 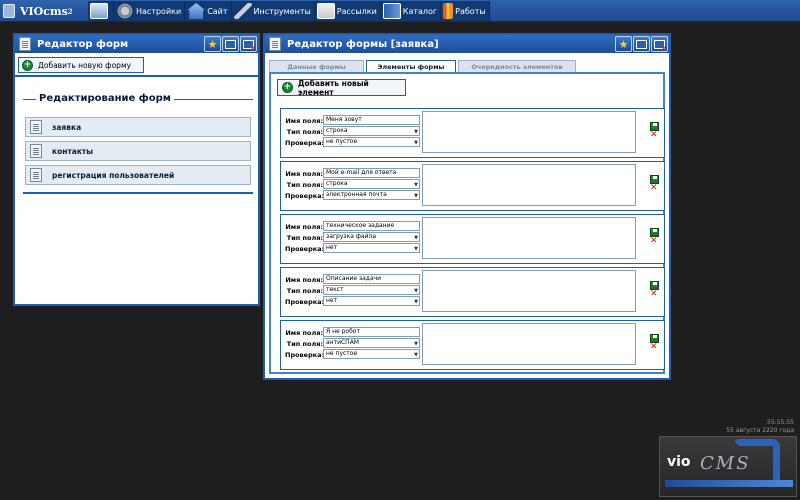 What do you see at coordinates (138, 127) in the screenshot?
I see `form-item: заявка` at bounding box center [138, 127].